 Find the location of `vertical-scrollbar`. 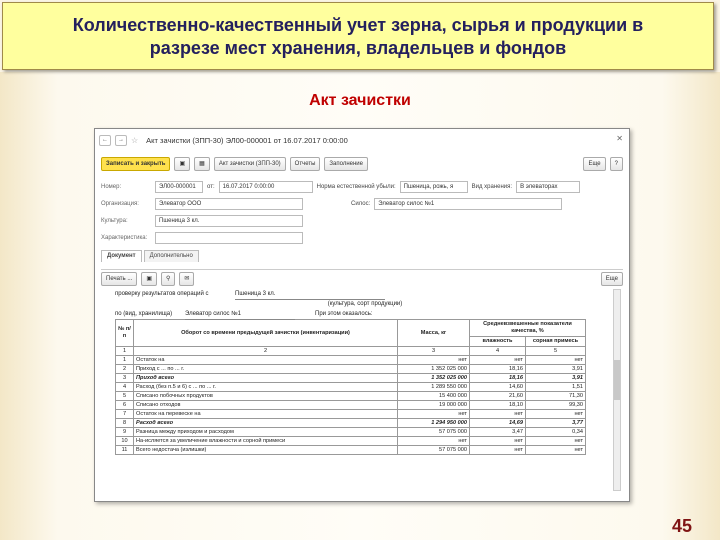

vertical-scrollbar is located at coordinates (617, 390).